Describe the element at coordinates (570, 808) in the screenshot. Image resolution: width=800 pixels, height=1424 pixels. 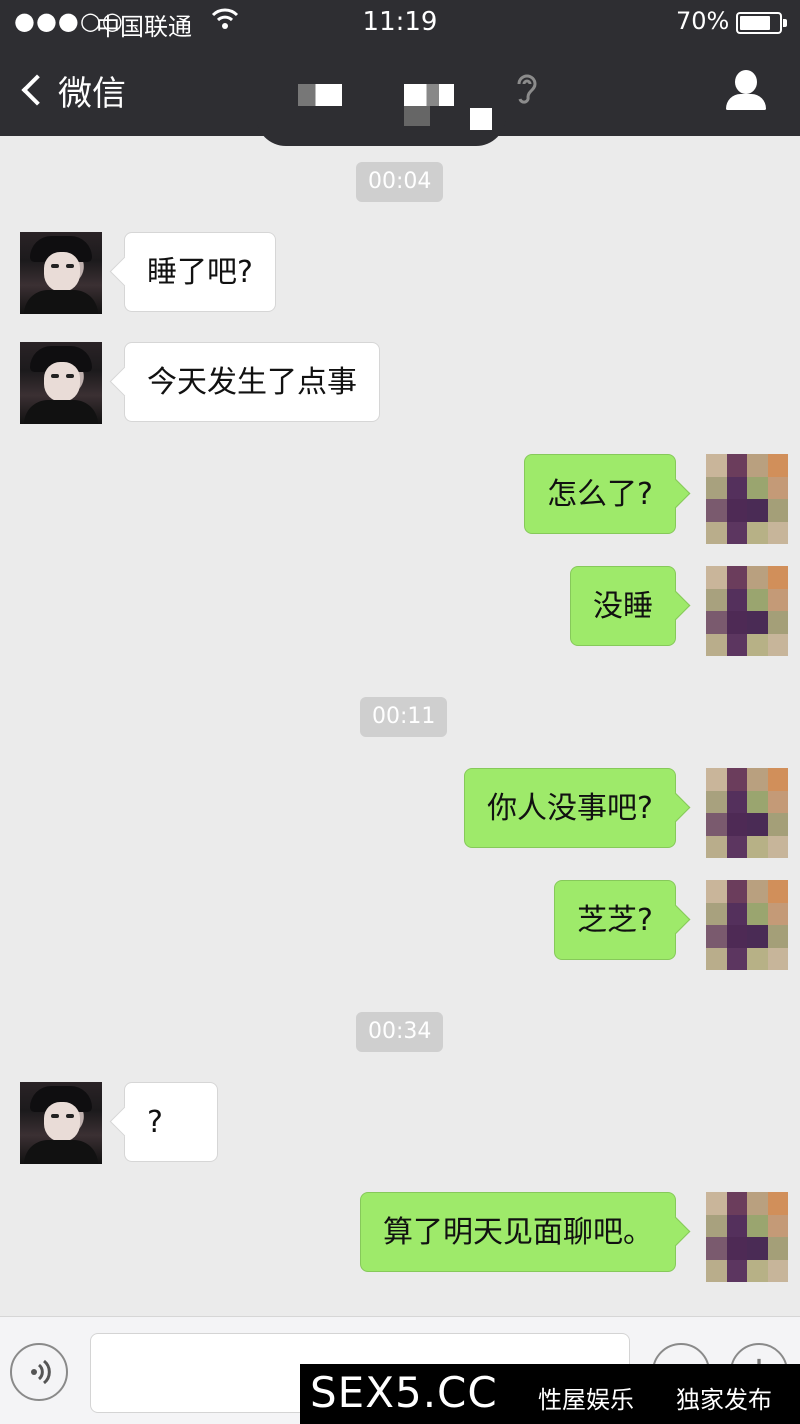
I see `message-bubble-outgoing: 你人没事吧?` at that location.